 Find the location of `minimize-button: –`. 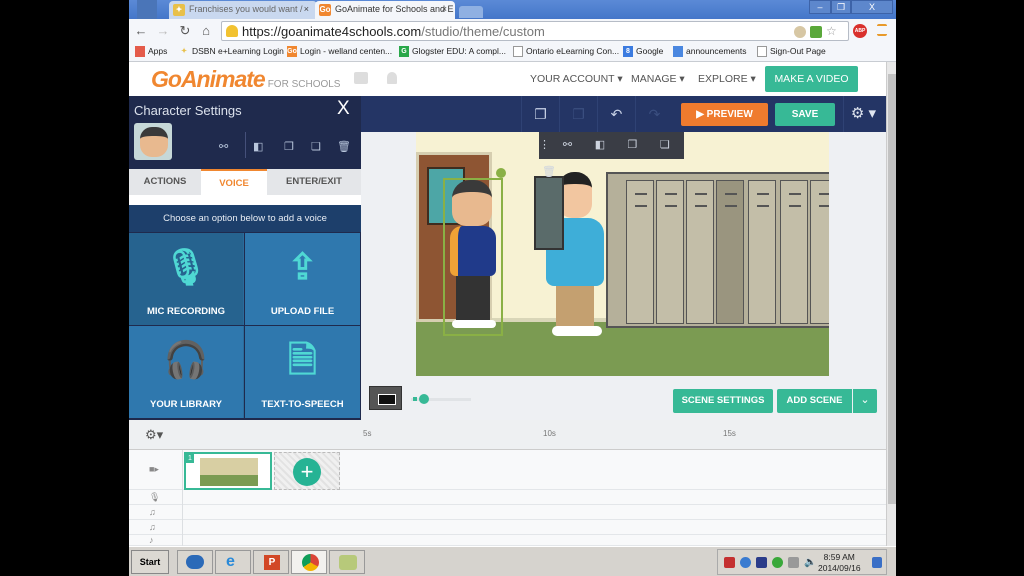

minimize-button: – is located at coordinates (820, 7).